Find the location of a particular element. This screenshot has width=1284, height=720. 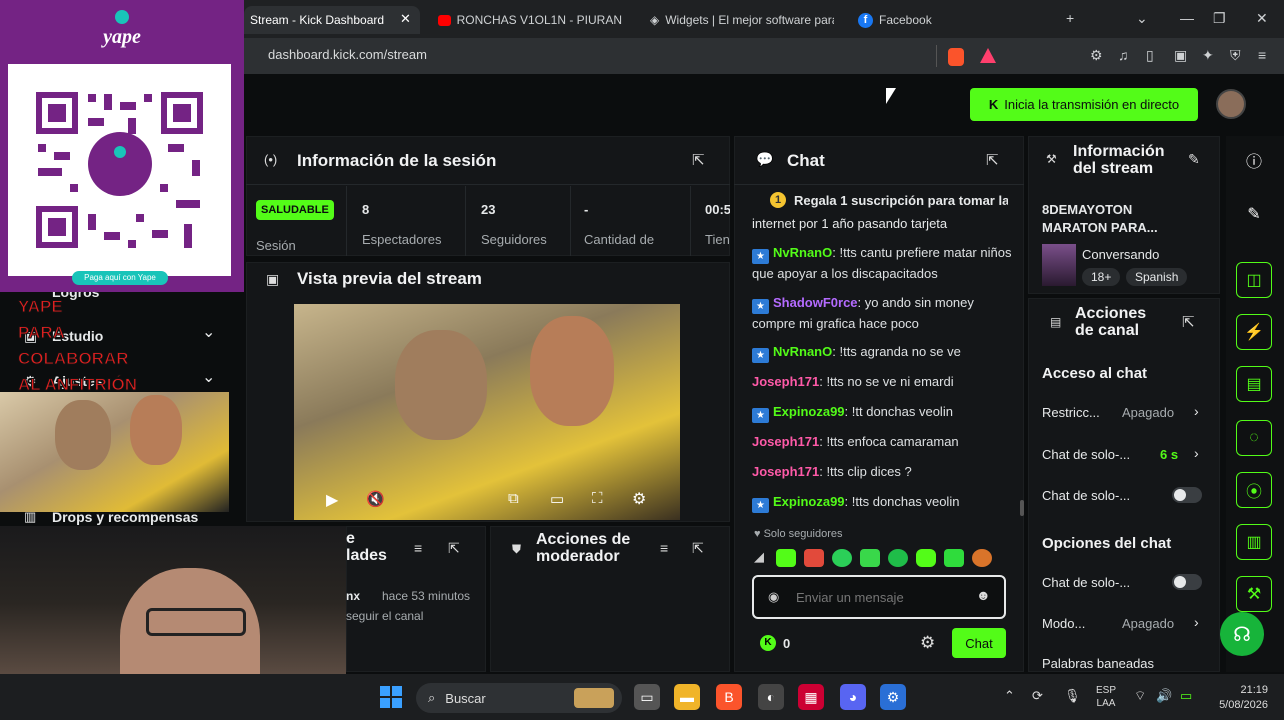

sync-icon: ⟳ is located at coordinates (1037, 696).